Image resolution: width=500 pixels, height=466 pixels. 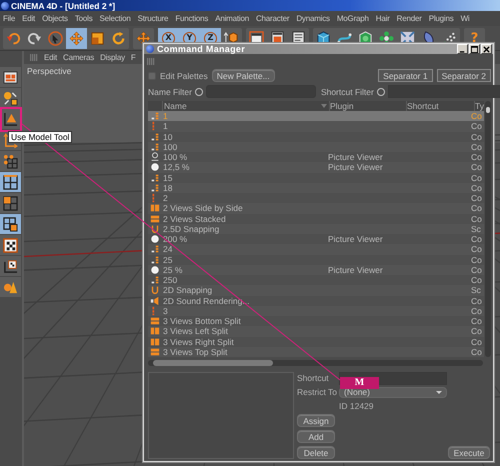 I want to click on table-row: 25 % Picture Viewer Co, so click(x=316, y=269).